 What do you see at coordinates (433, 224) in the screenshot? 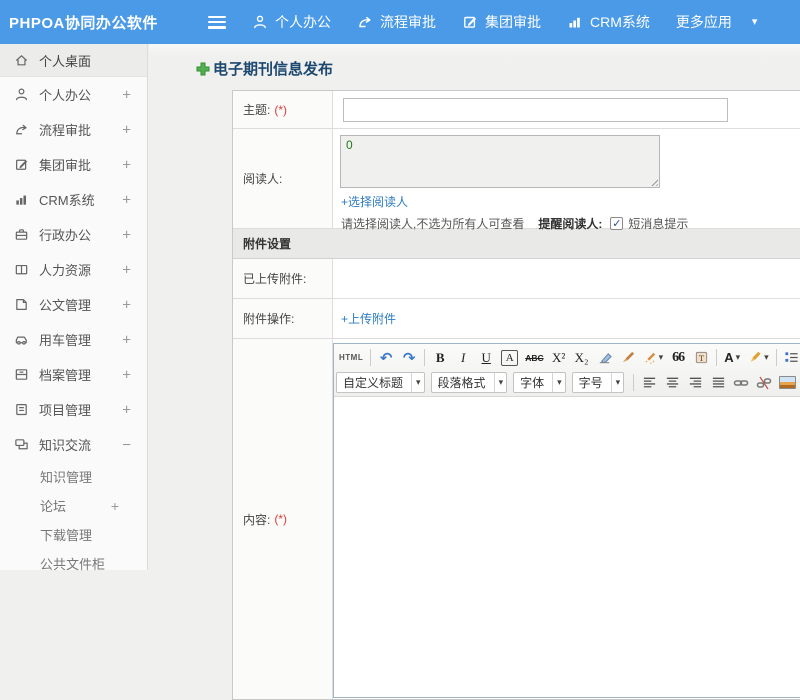
I see `readers-note-text: 请选择阅读人,不选为所有人可查看` at bounding box center [433, 224].